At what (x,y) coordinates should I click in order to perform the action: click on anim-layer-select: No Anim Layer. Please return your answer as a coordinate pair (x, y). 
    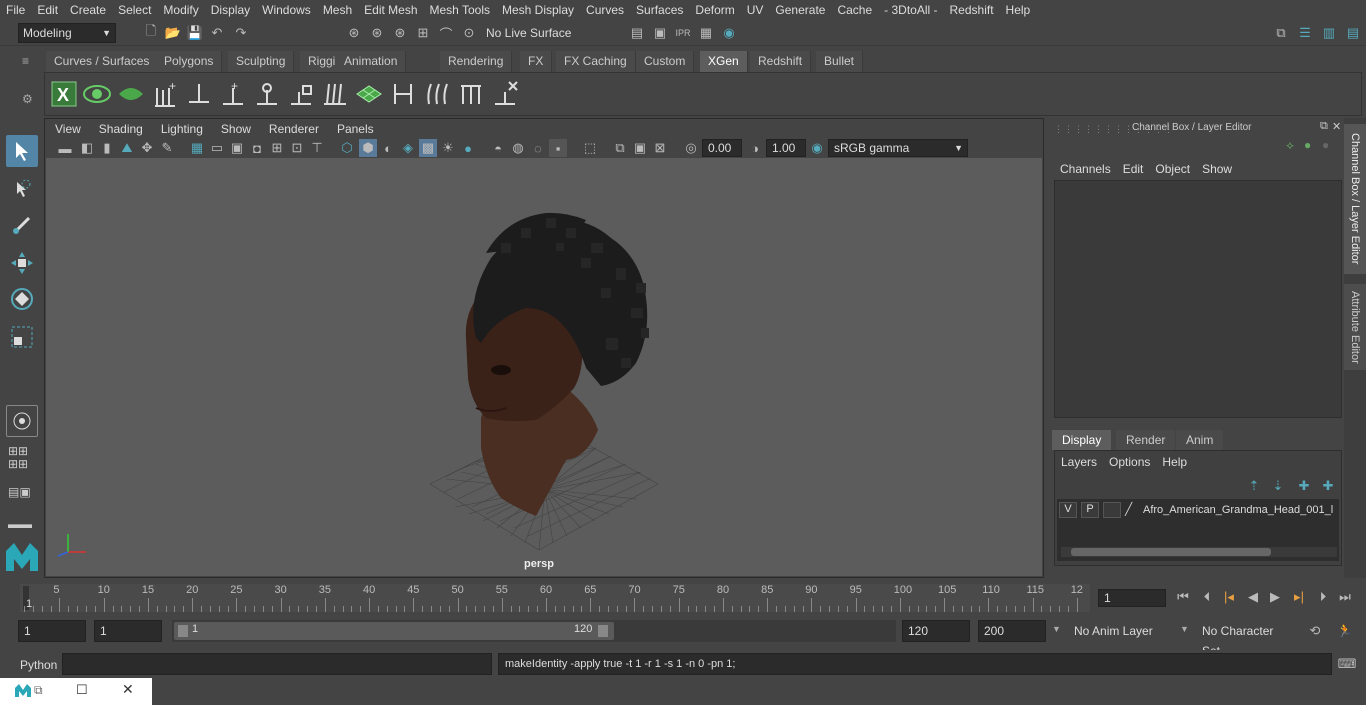
    Looking at the image, I should click on (1122, 631).